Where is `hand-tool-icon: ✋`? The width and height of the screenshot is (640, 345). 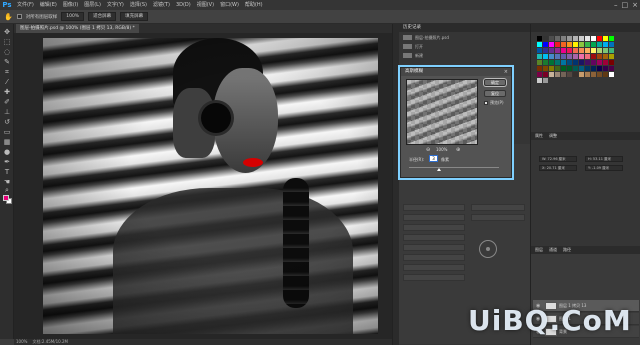
hand-tool-icon: ✋ is located at coordinates (8, 17).